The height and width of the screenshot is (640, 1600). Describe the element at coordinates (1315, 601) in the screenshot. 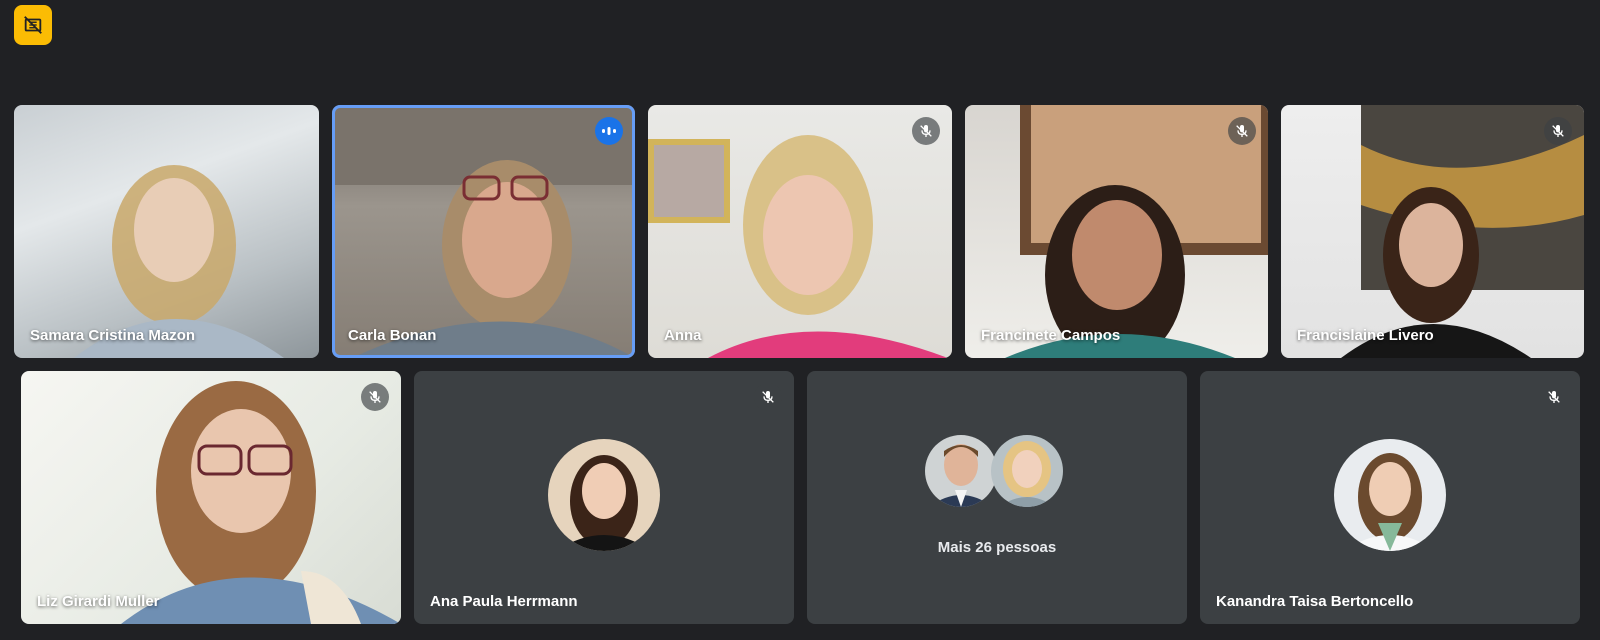

I see `participant-name: Kanandra Taisa Bertoncello` at that location.